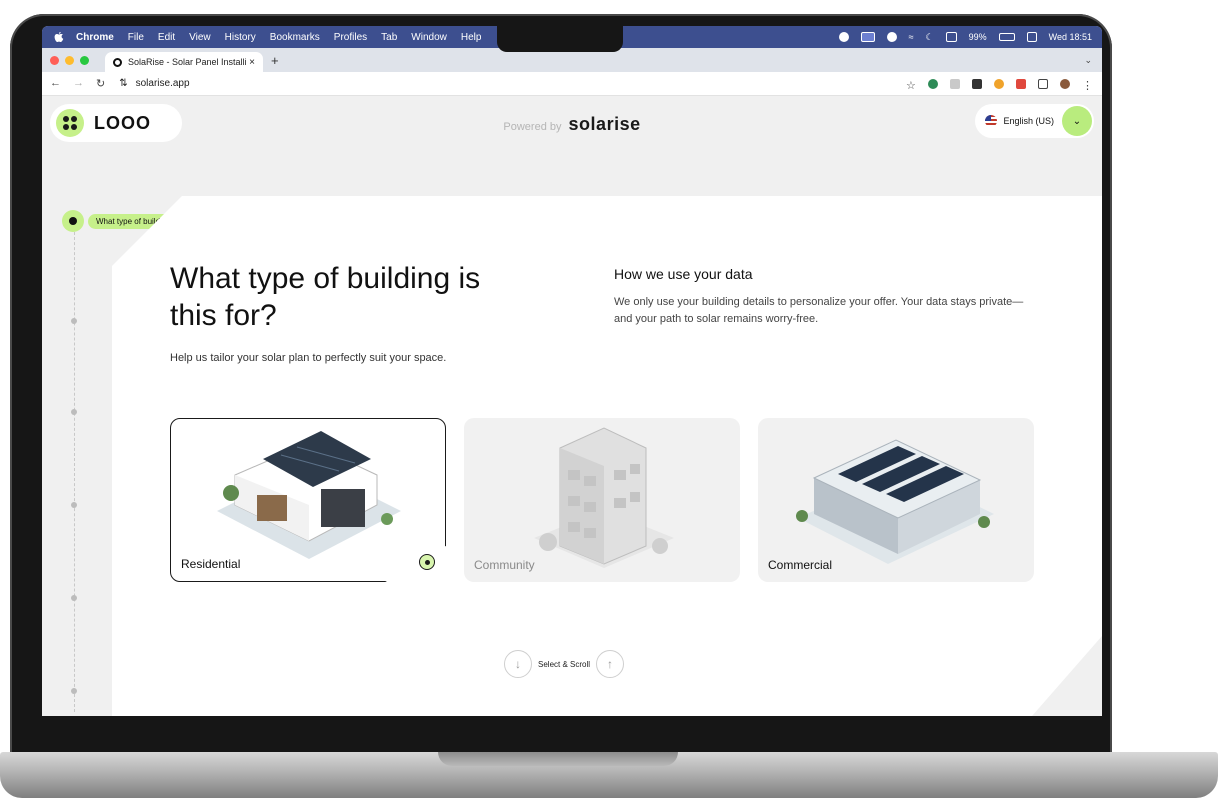  I want to click on menu-help: Help, so click(471, 37).